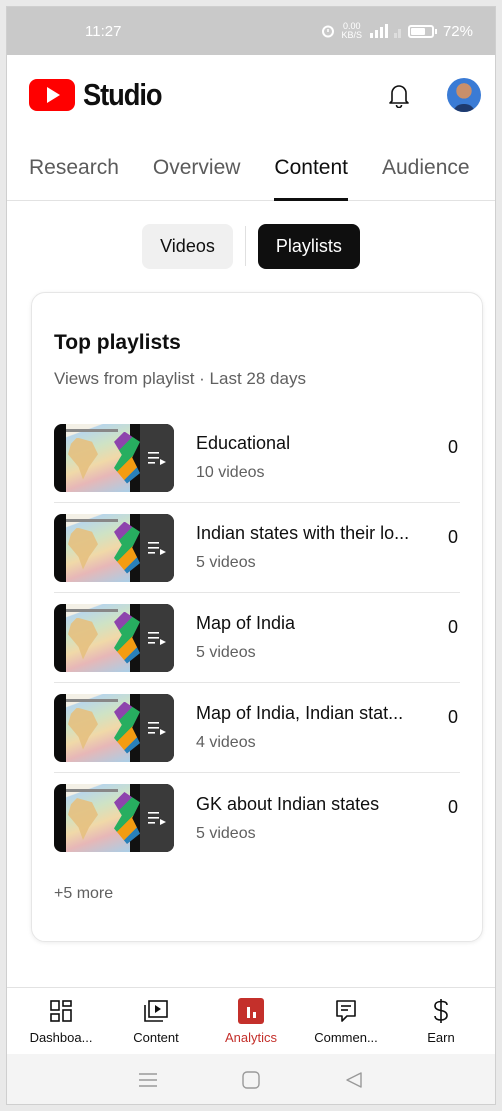  I want to click on playlist-row: Map of India 5 videos 0, so click(257, 638).